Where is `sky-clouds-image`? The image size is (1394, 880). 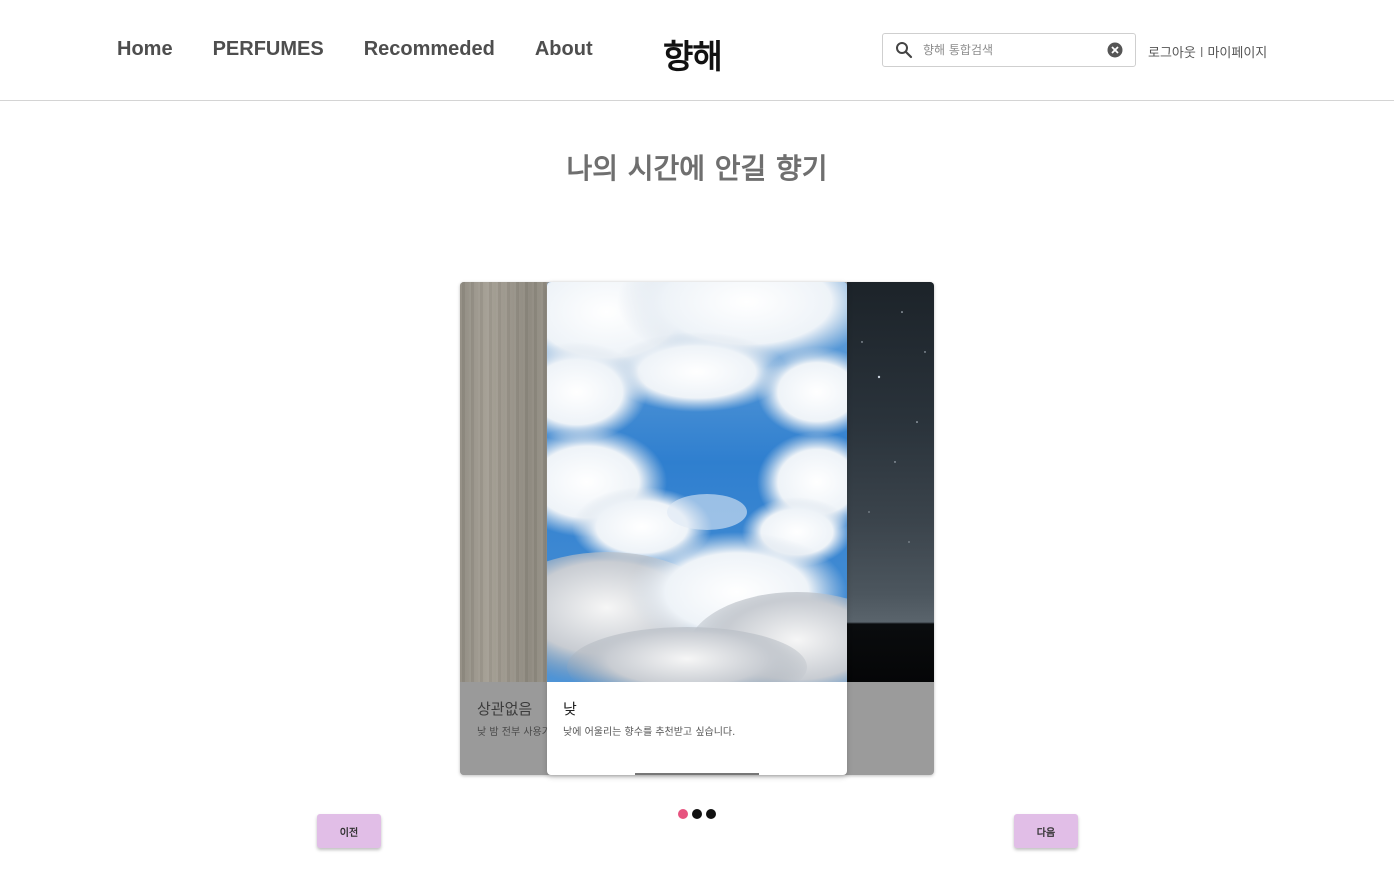 sky-clouds-image is located at coordinates (697, 497).